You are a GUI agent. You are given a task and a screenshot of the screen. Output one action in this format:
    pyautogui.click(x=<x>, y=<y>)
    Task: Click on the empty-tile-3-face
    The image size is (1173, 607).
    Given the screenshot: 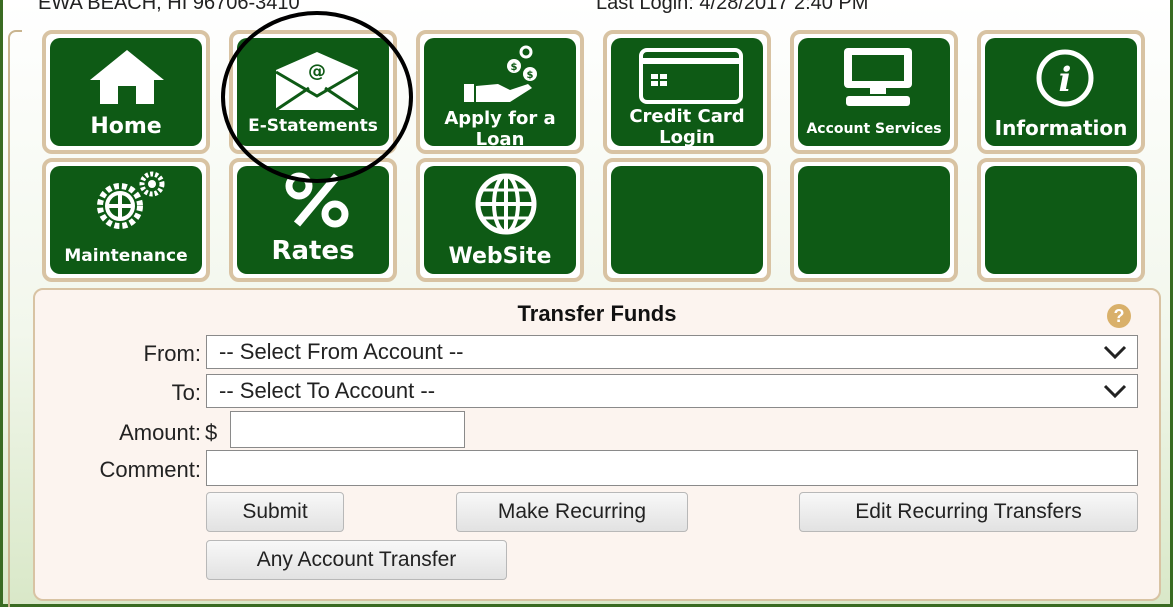 What is the action you would take?
    pyautogui.click(x=1061, y=220)
    